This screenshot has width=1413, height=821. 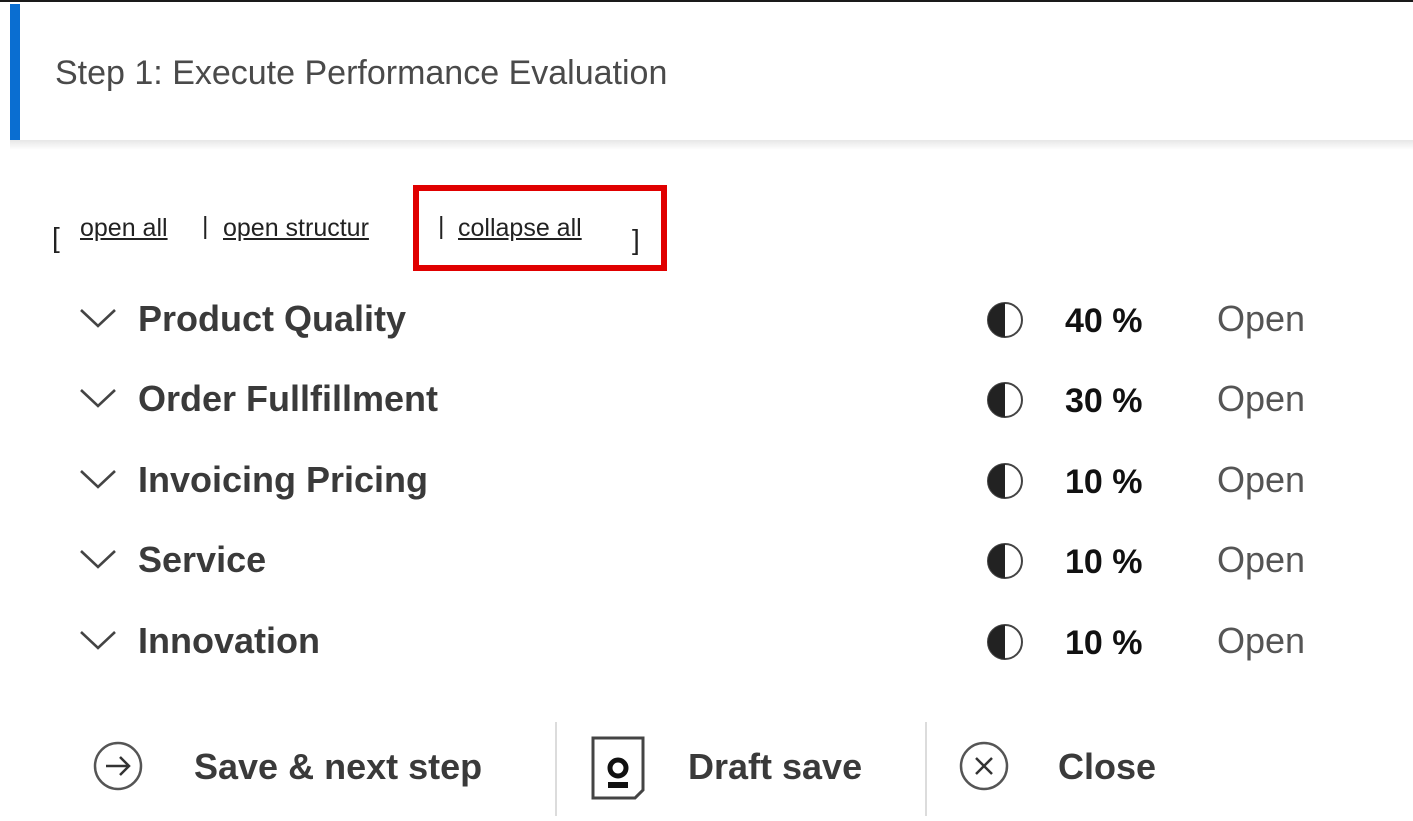 I want to click on footer-toolbar: Save & next step Draft save Close, so click(x=700, y=770).